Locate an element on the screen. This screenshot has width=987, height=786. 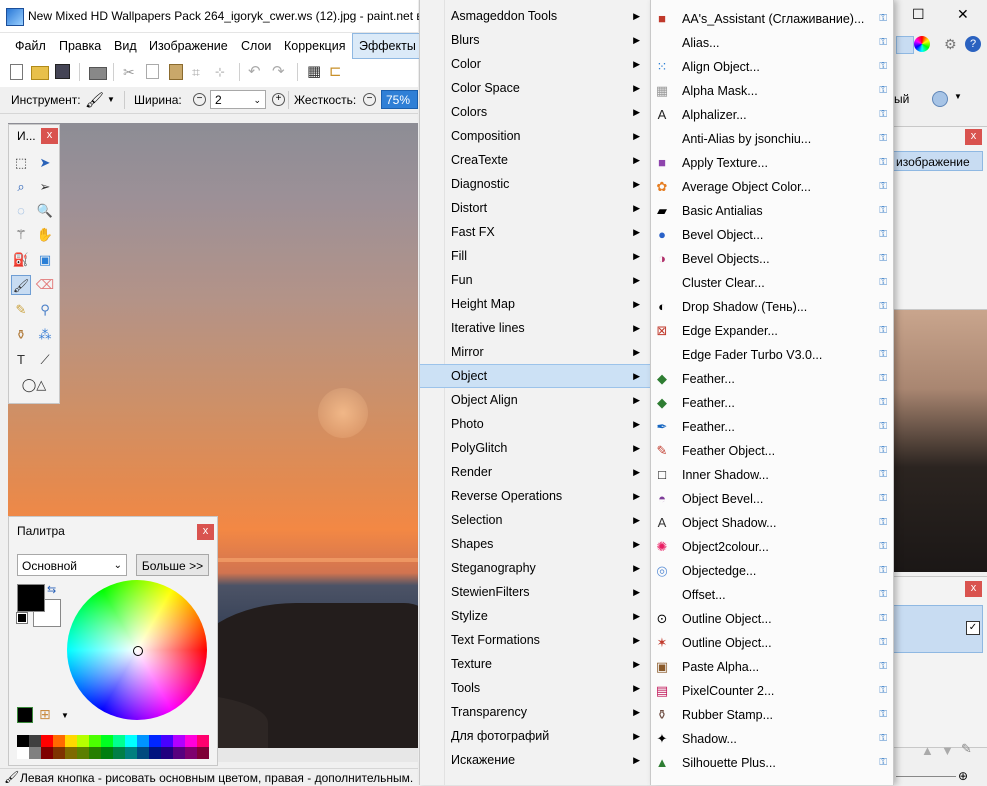
copy-icon is located at coordinates (152, 71).